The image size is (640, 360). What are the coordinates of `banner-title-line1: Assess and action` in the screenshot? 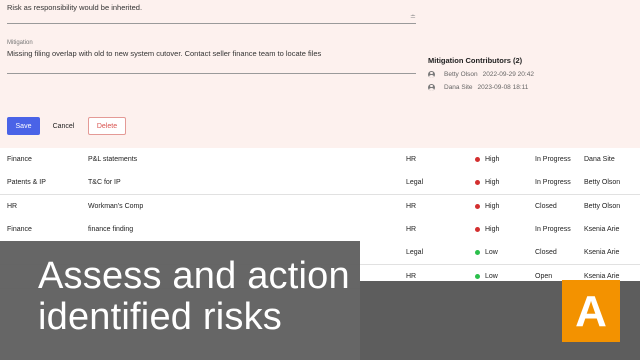 It's located at (194, 276).